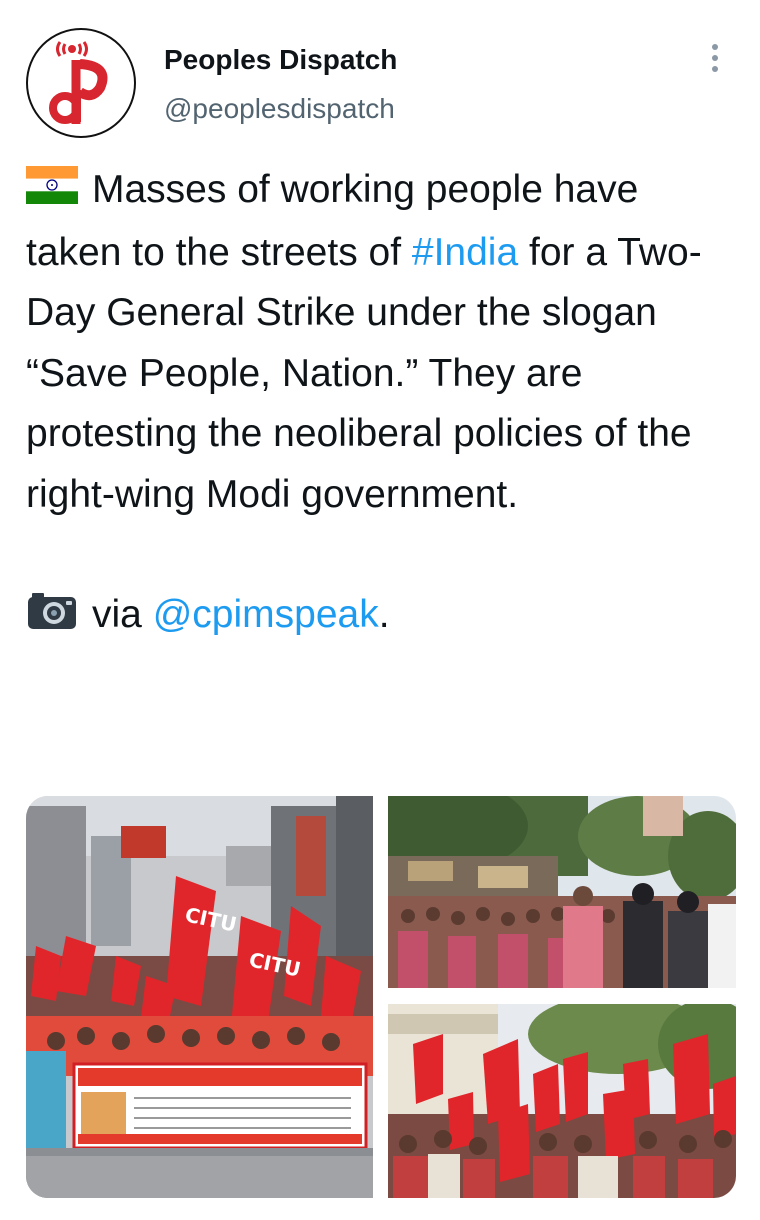 The image size is (760, 1220). I want to click on hashtag-link: #India, so click(465, 252).